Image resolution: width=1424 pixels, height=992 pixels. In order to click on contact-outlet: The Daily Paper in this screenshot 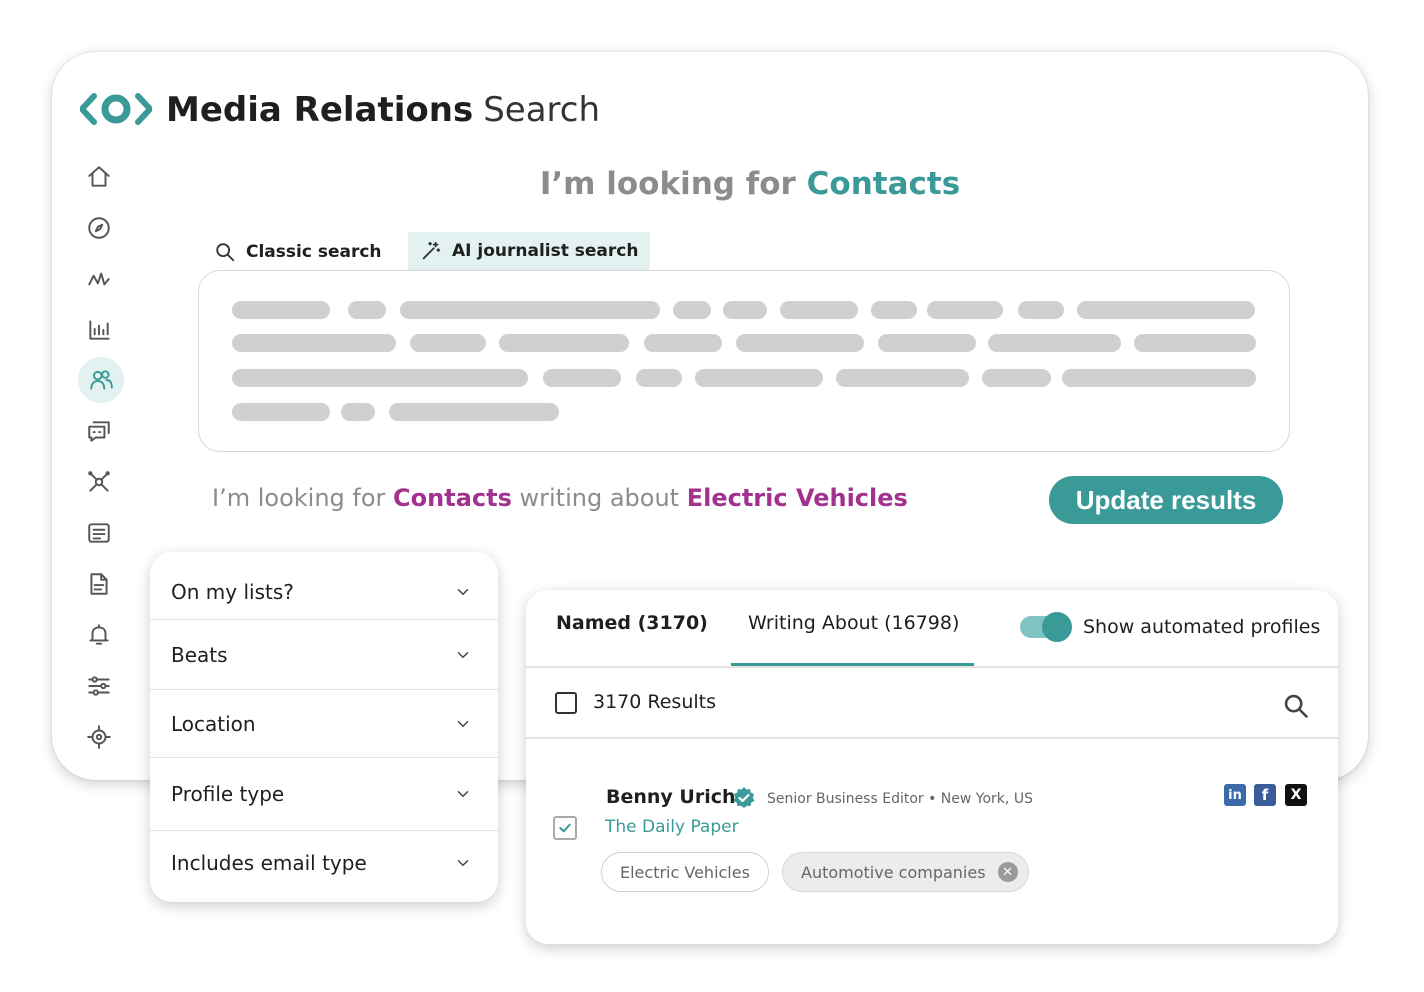, I will do `click(672, 827)`.